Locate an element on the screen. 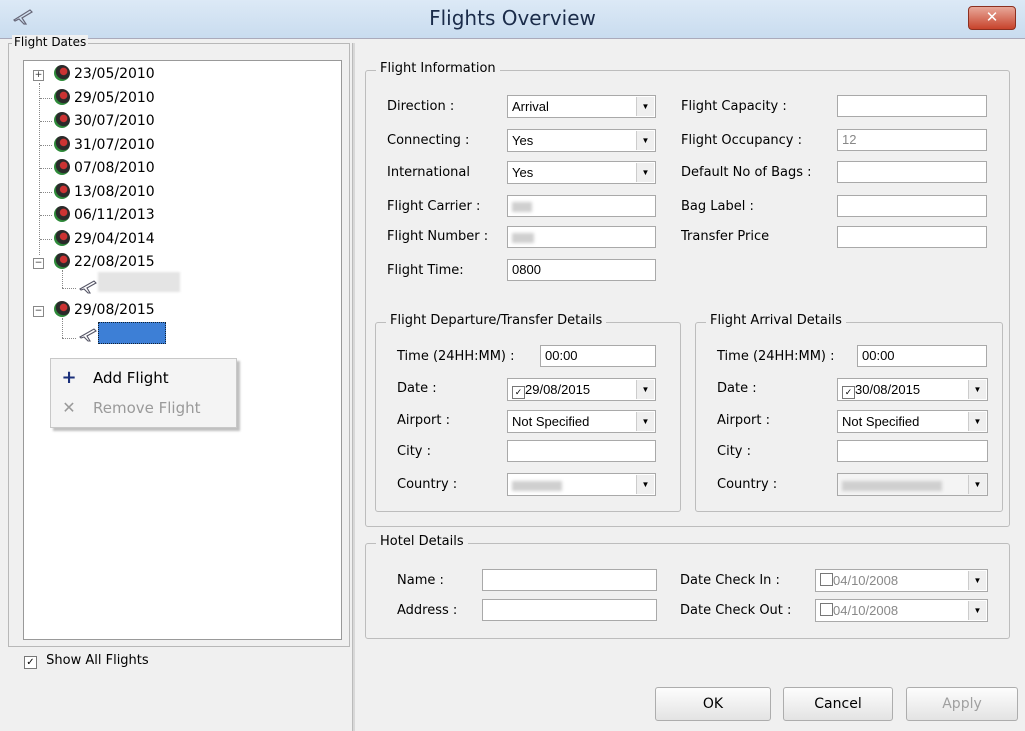 The height and width of the screenshot is (731, 1025). departure-date-picker: ✓ 29/08/2015 ▼ is located at coordinates (581, 389).